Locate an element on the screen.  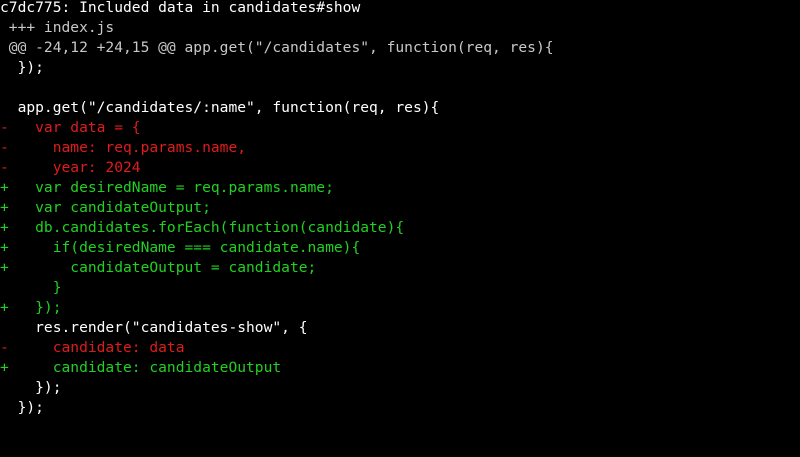
diff-line-added: + candidateOutput = candidate; is located at coordinates (158, 267).